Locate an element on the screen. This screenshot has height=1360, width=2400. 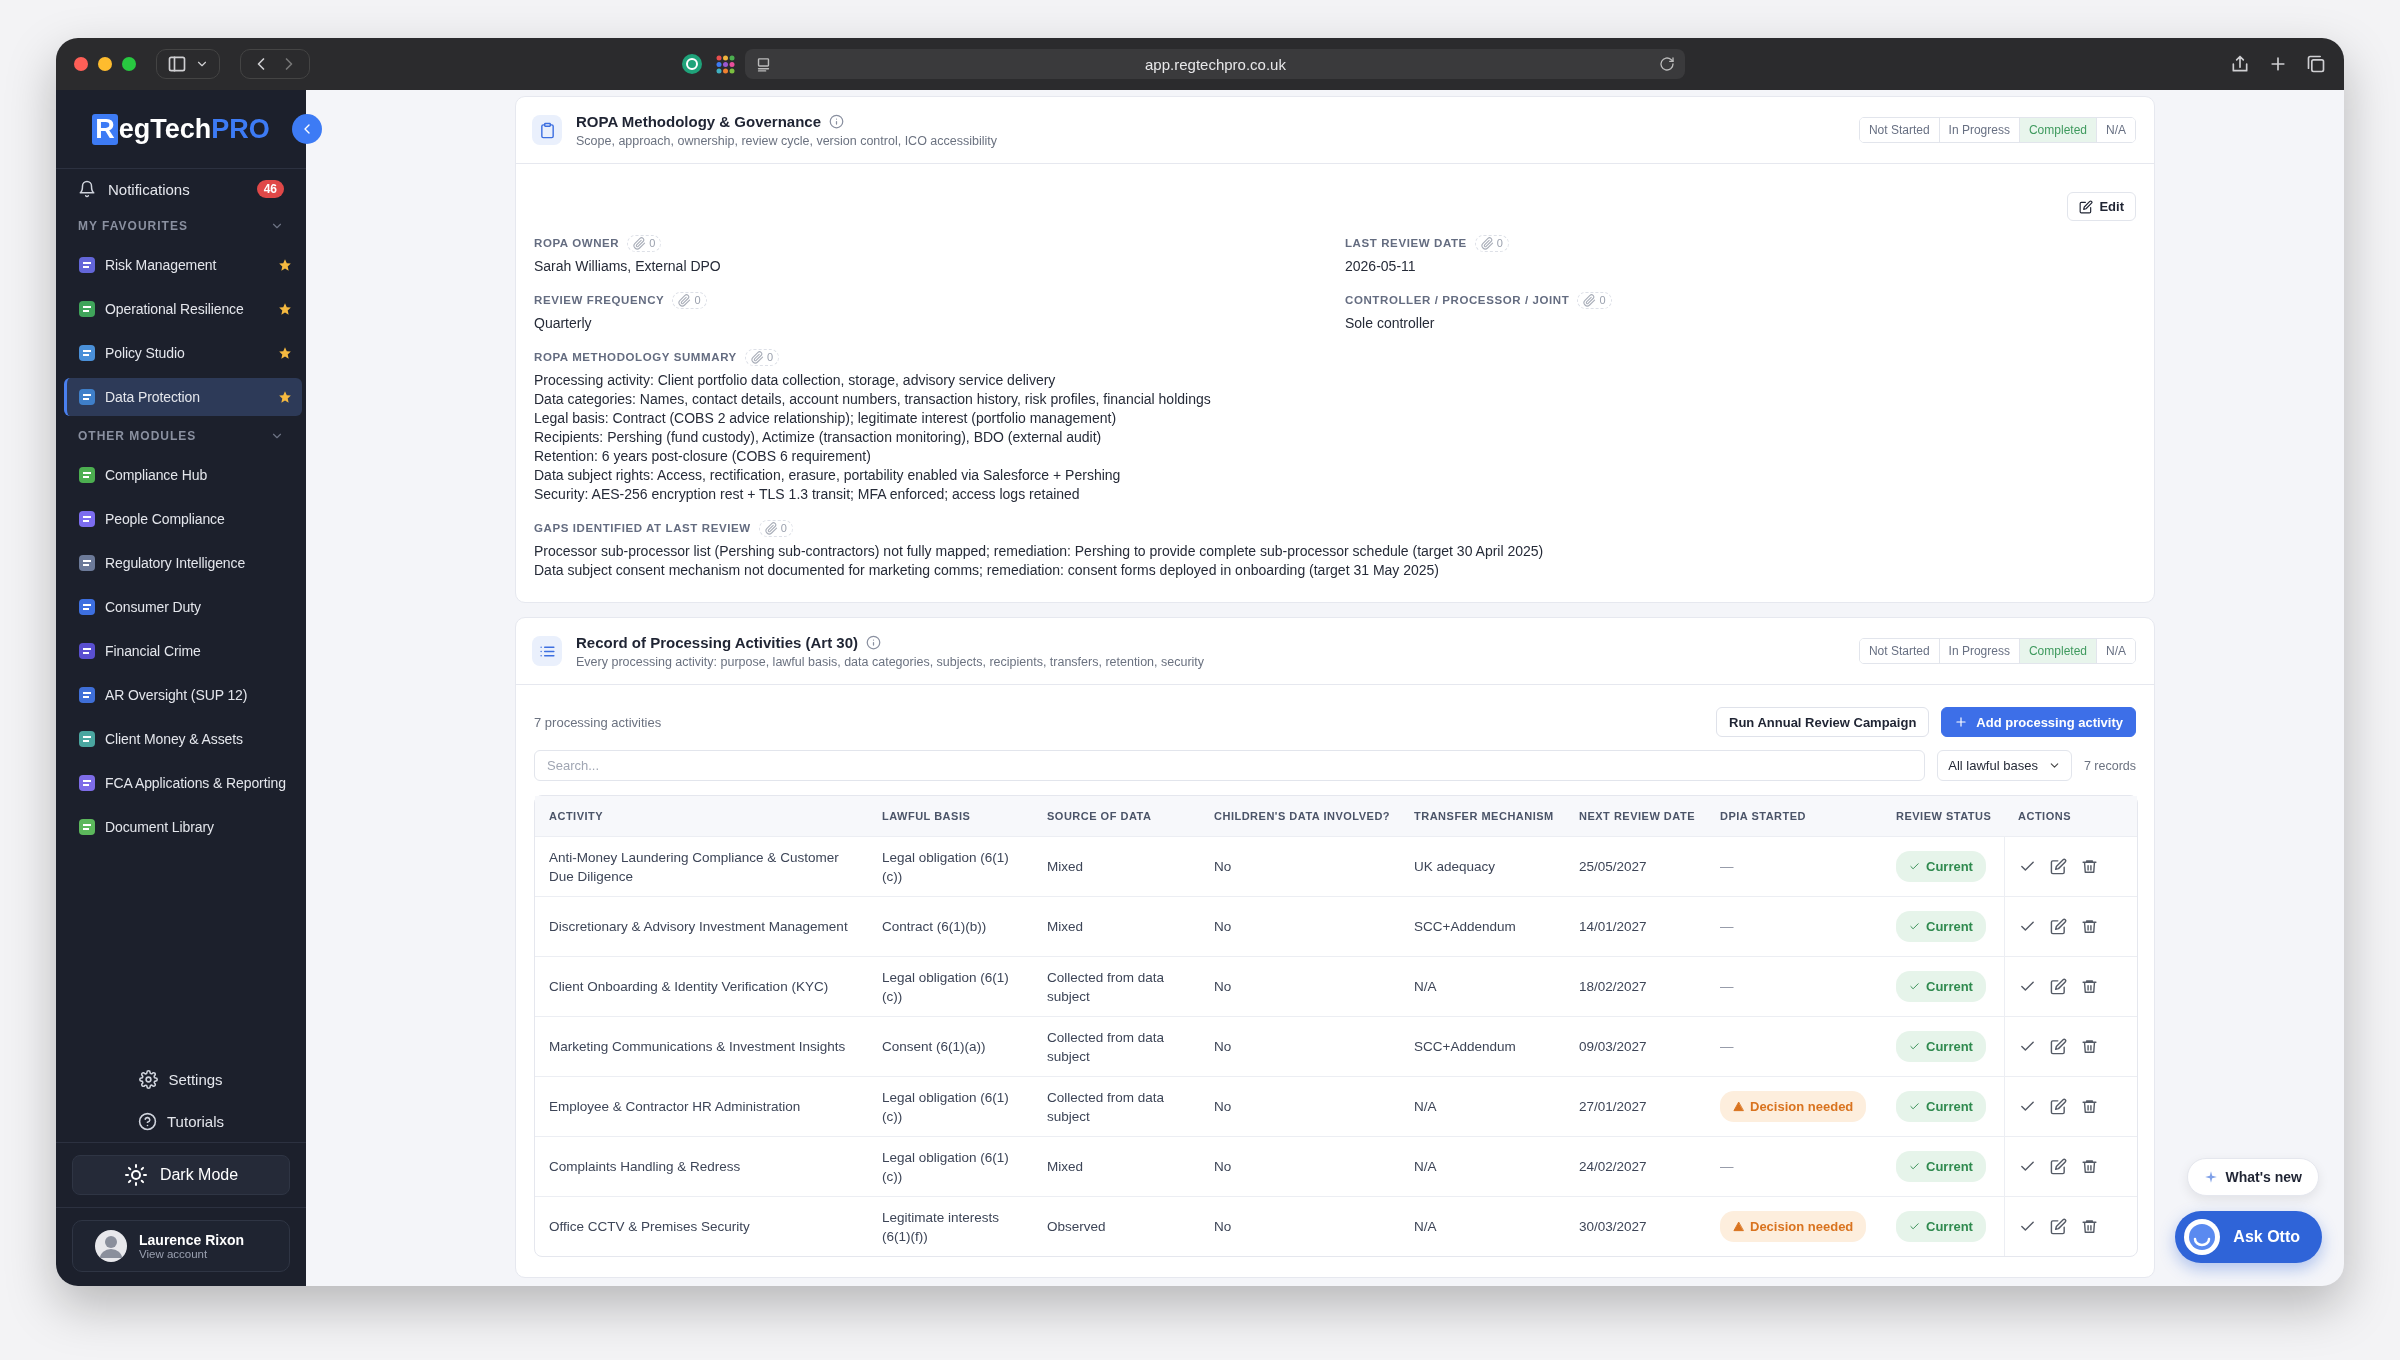
table-cell: Employee & Contractor HR Administration is located at coordinates (701, 1106).